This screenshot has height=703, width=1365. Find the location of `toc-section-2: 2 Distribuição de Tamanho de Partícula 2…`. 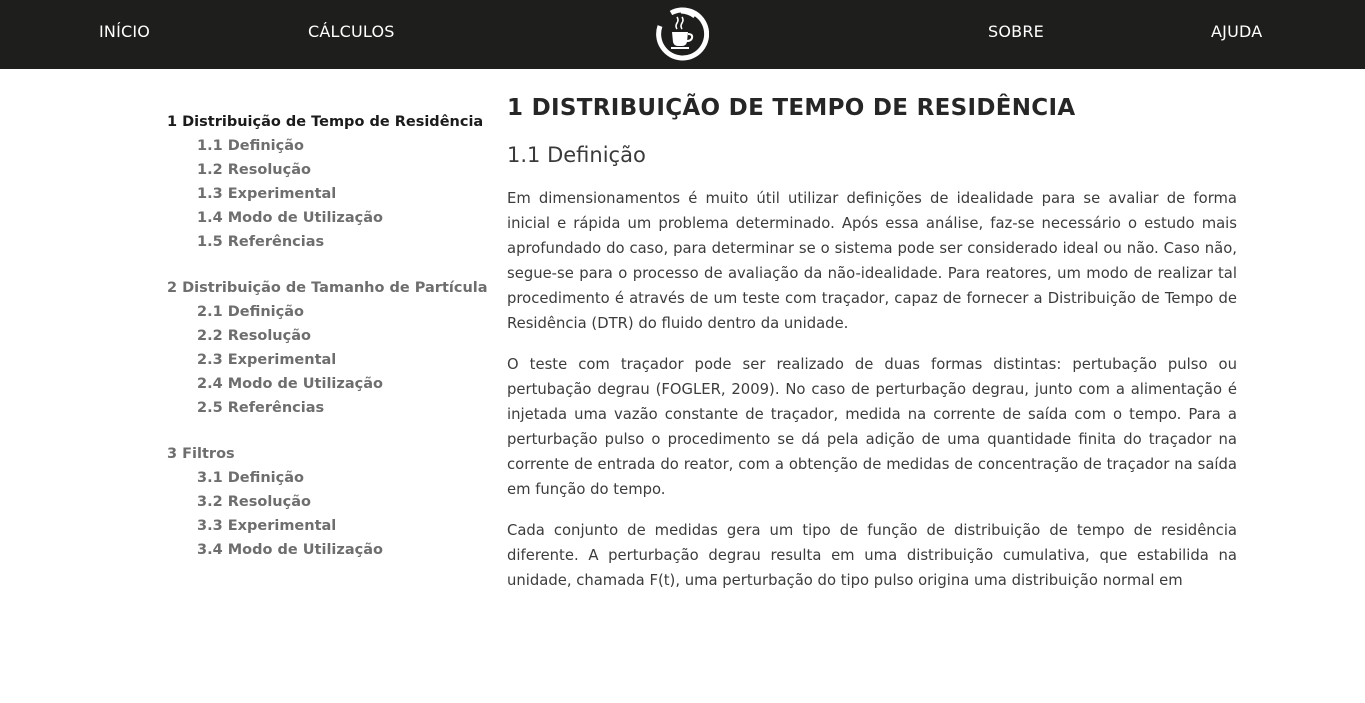

toc-section-2: 2 Distribuição de Tamanho de Partícula 2… is located at coordinates (327, 348).